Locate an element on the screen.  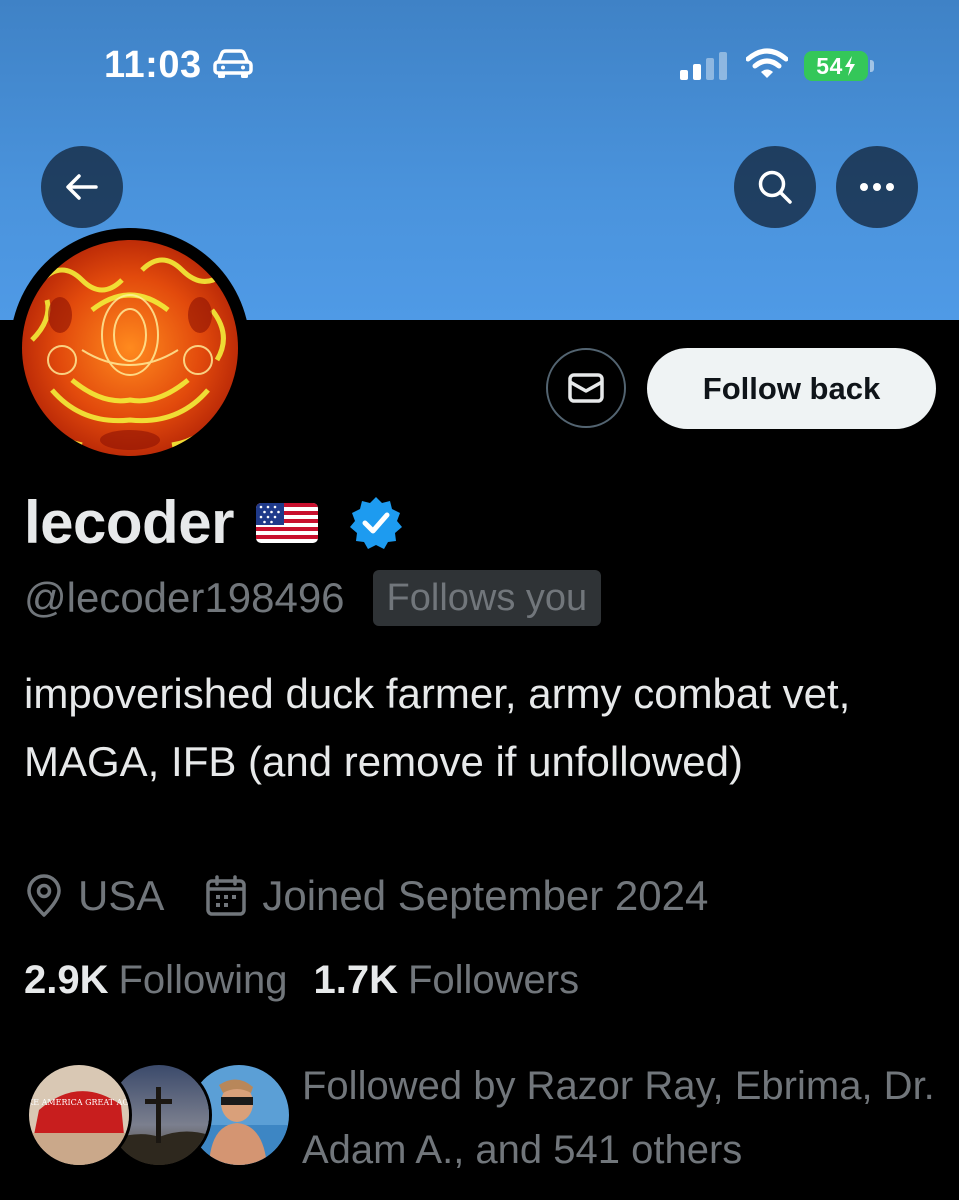
following-label: Following is located at coordinates (203, 980).